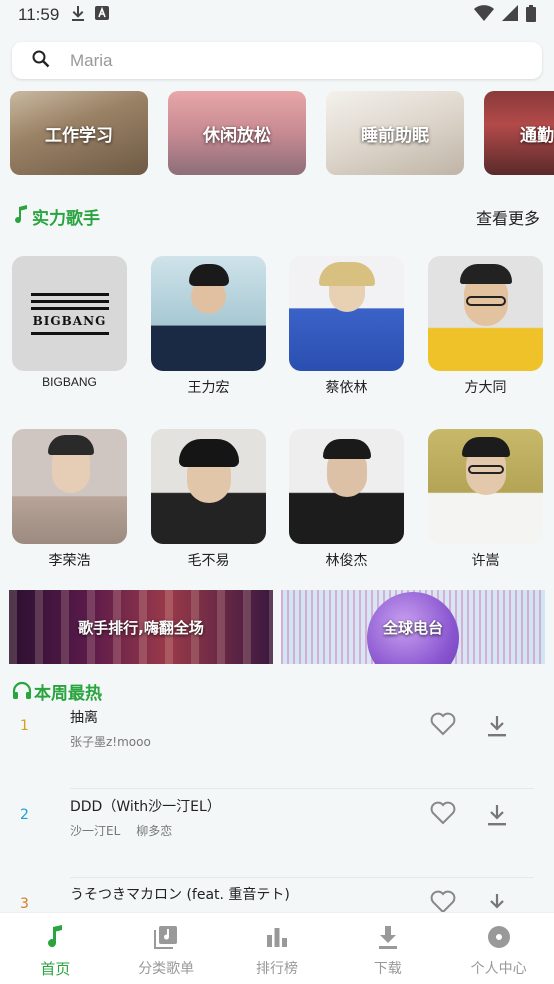 This screenshot has width=554, height=984. Describe the element at coordinates (78, 15) in the screenshot. I see `download-status-icon` at that location.